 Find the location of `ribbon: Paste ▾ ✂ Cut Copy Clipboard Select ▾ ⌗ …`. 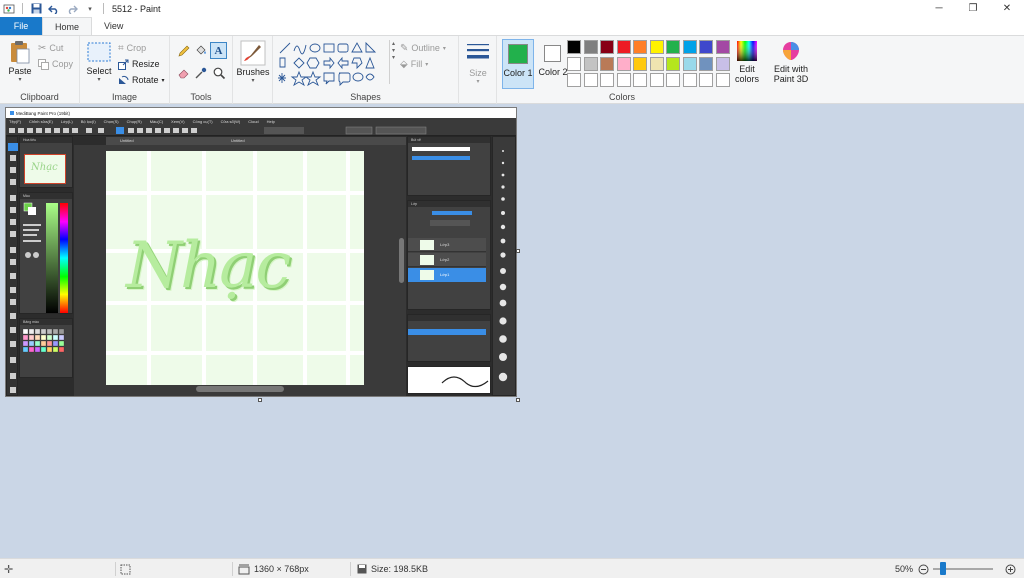

ribbon: Paste ▾ ✂ Cut Copy Clipboard Select ▾ ⌗ … is located at coordinates (512, 69).